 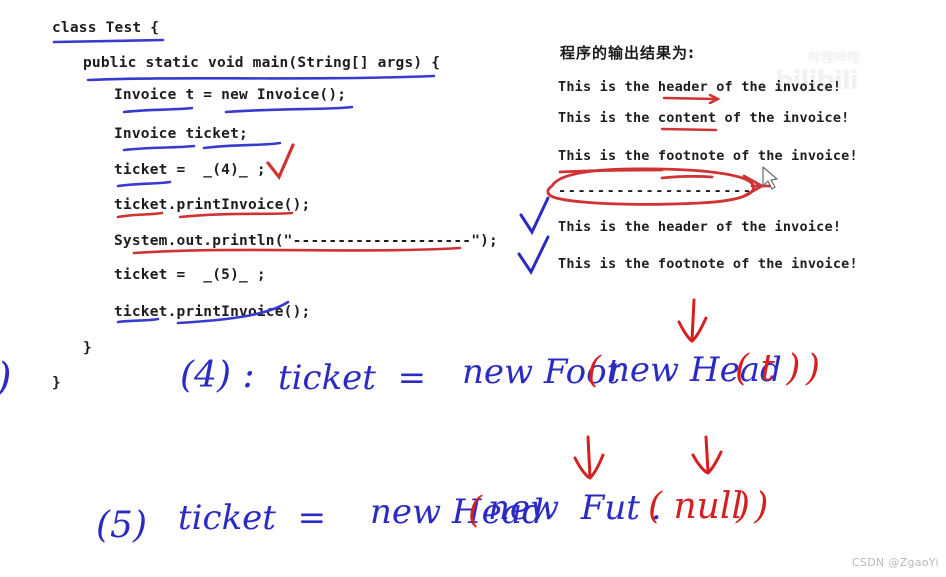 What do you see at coordinates (261, 78) in the screenshot?
I see `underline-main-signature` at bounding box center [261, 78].